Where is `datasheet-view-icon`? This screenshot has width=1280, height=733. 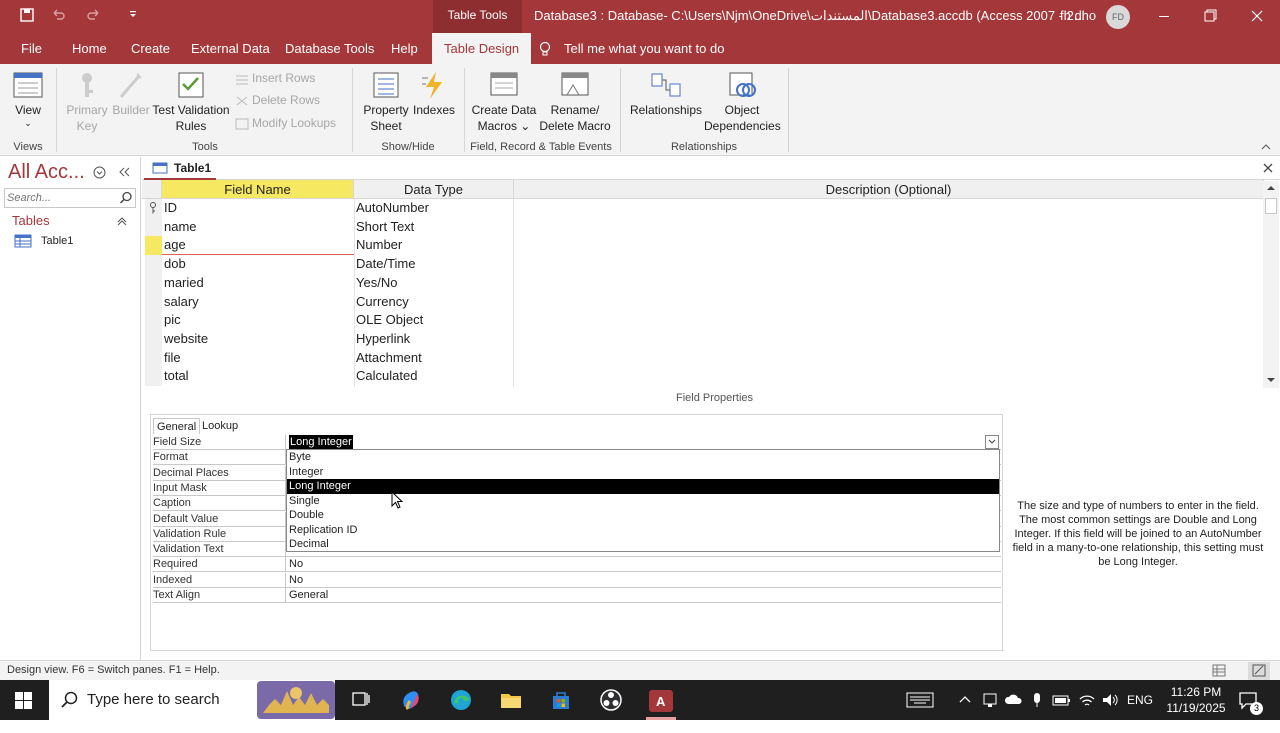 datasheet-view-icon is located at coordinates (1219, 670).